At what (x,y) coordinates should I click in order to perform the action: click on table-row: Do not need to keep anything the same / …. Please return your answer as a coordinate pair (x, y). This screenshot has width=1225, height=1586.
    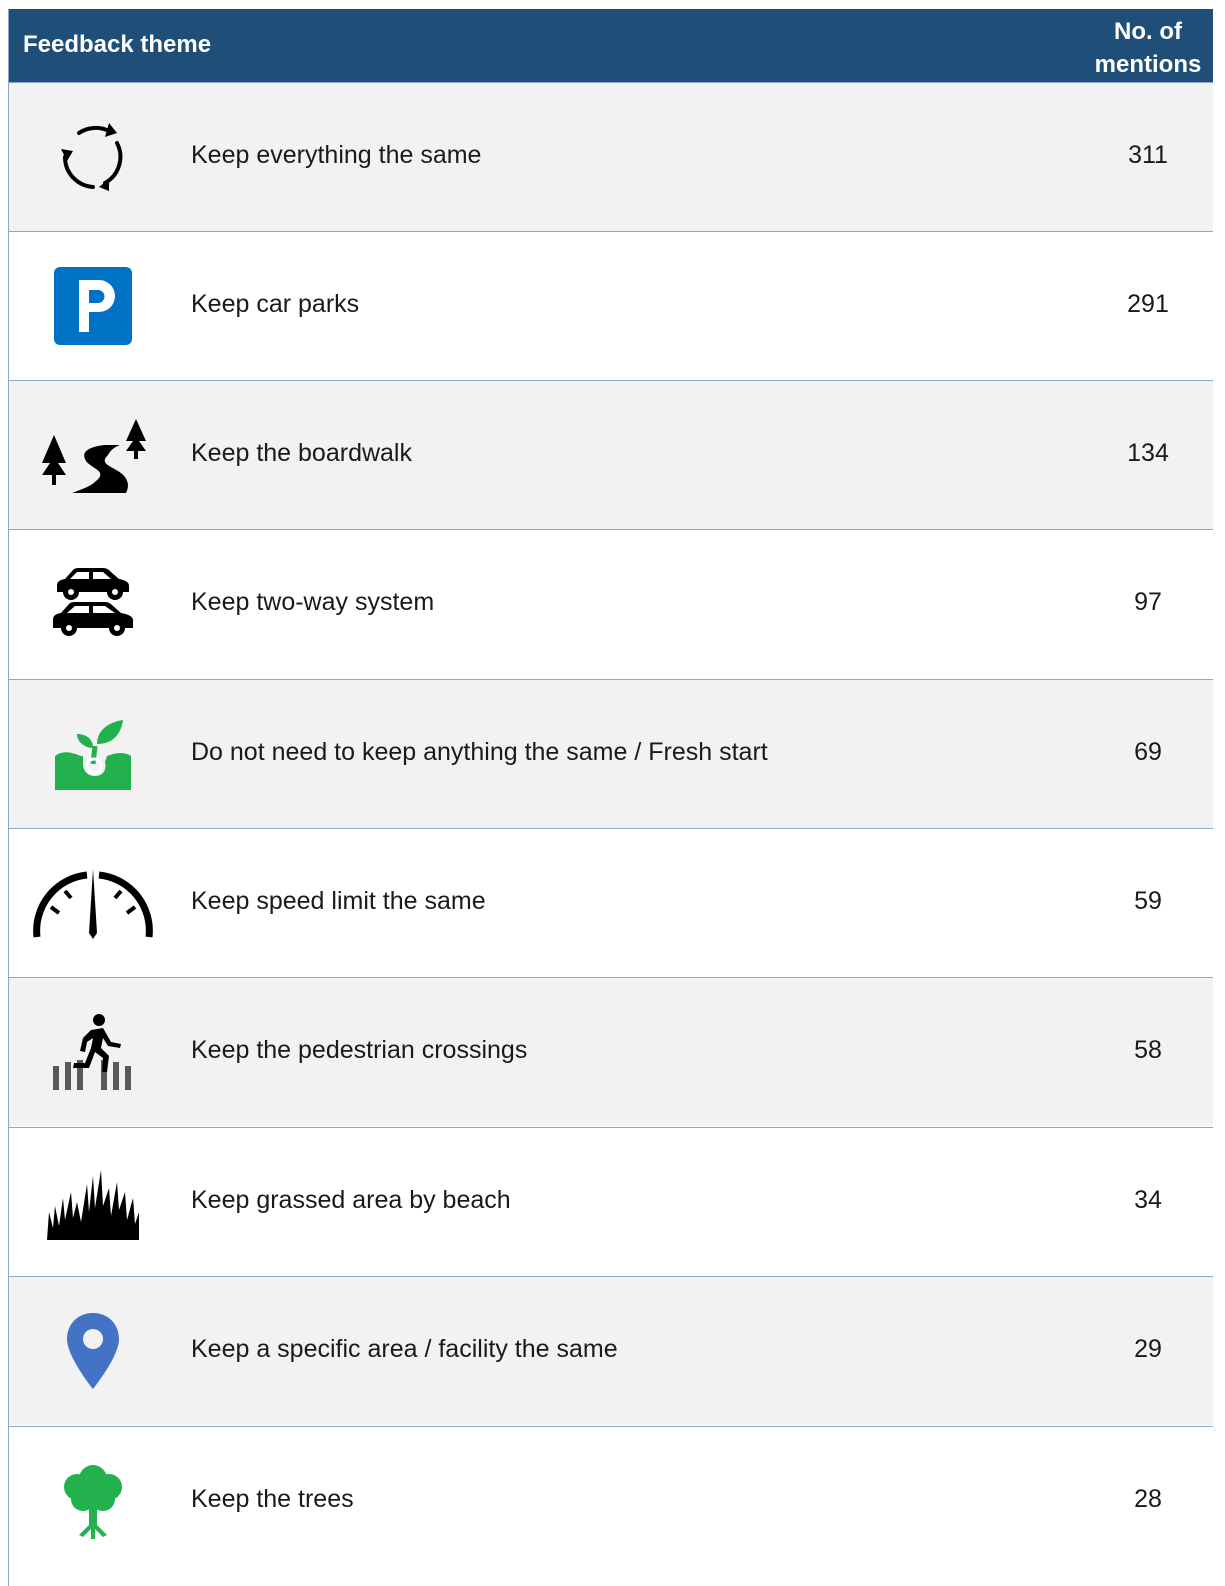
    Looking at the image, I should click on (611, 753).